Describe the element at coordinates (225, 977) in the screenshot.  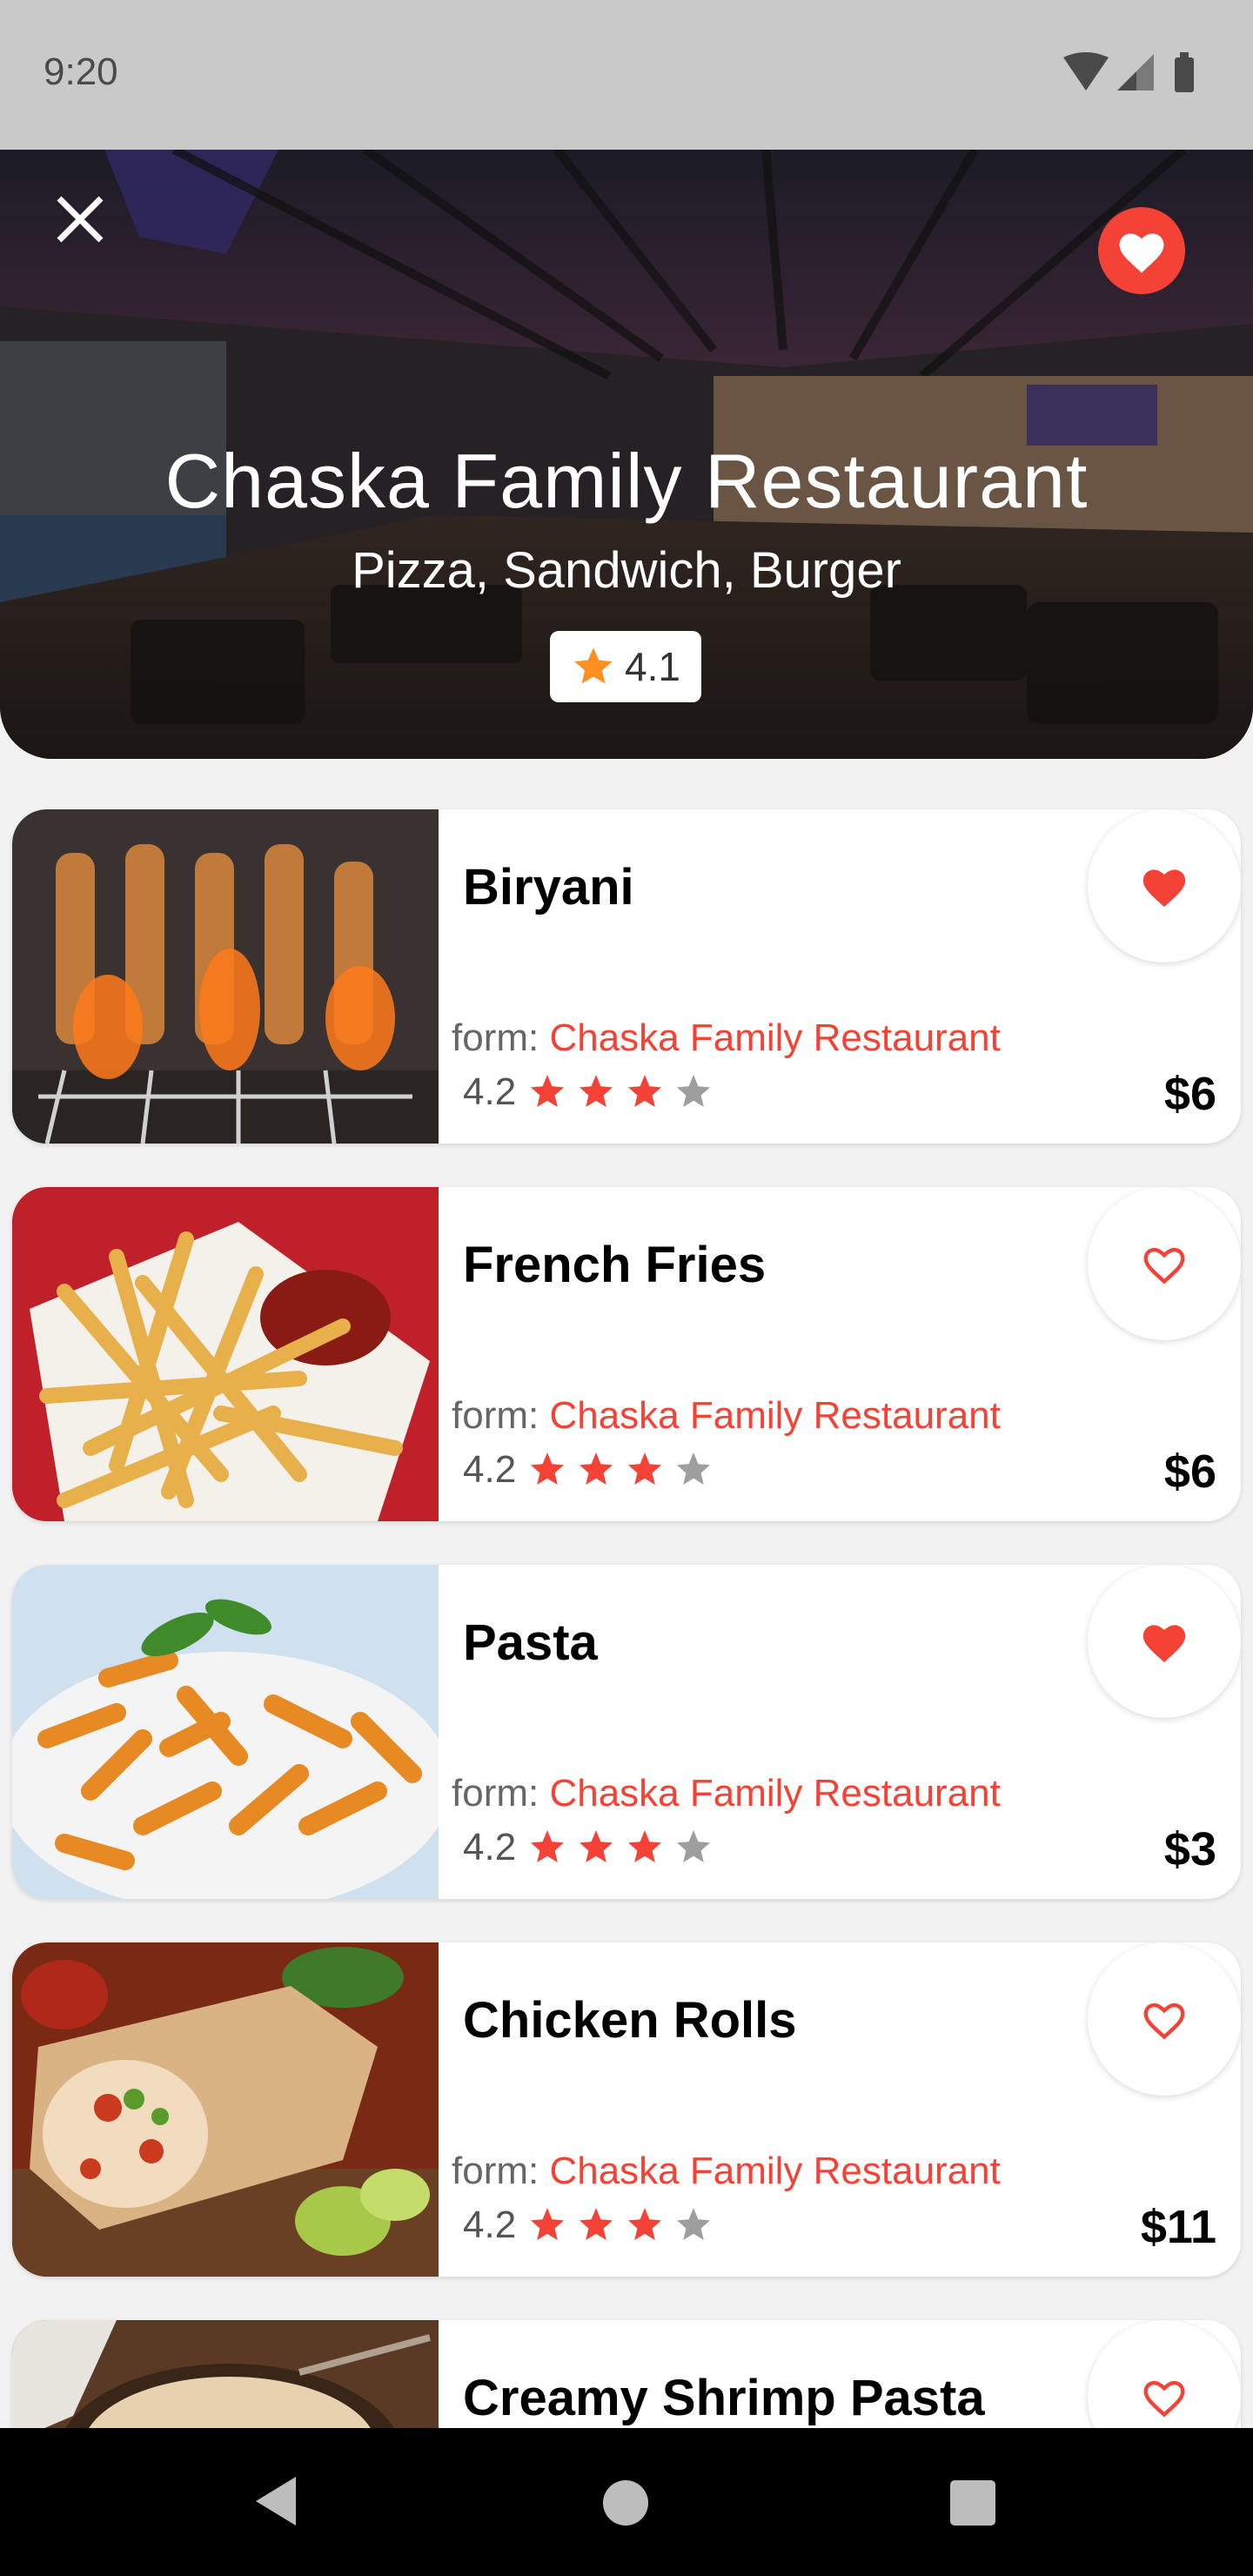
I see `dish-image-biryani` at that location.